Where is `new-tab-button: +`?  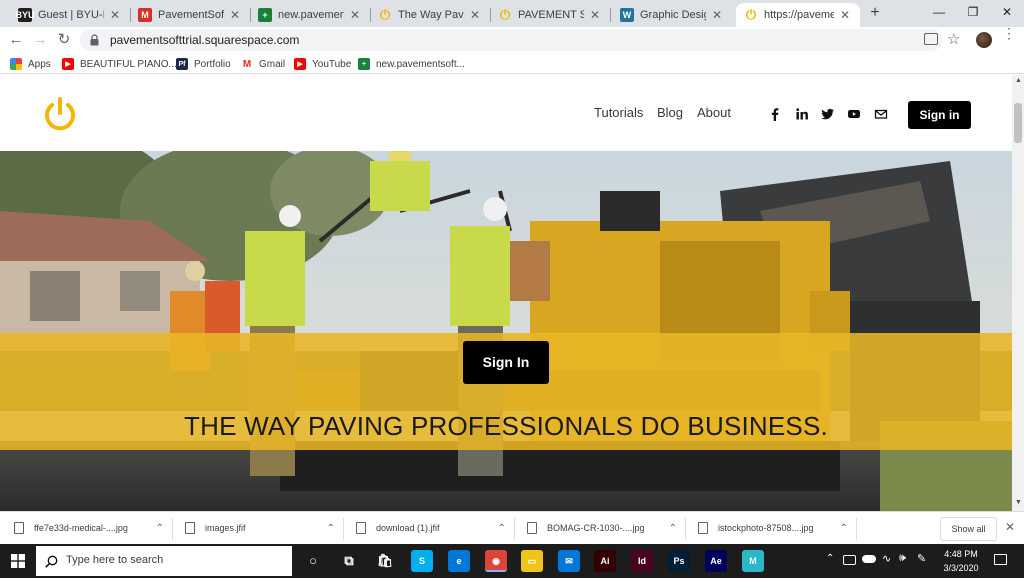 new-tab-button: + is located at coordinates (875, 13).